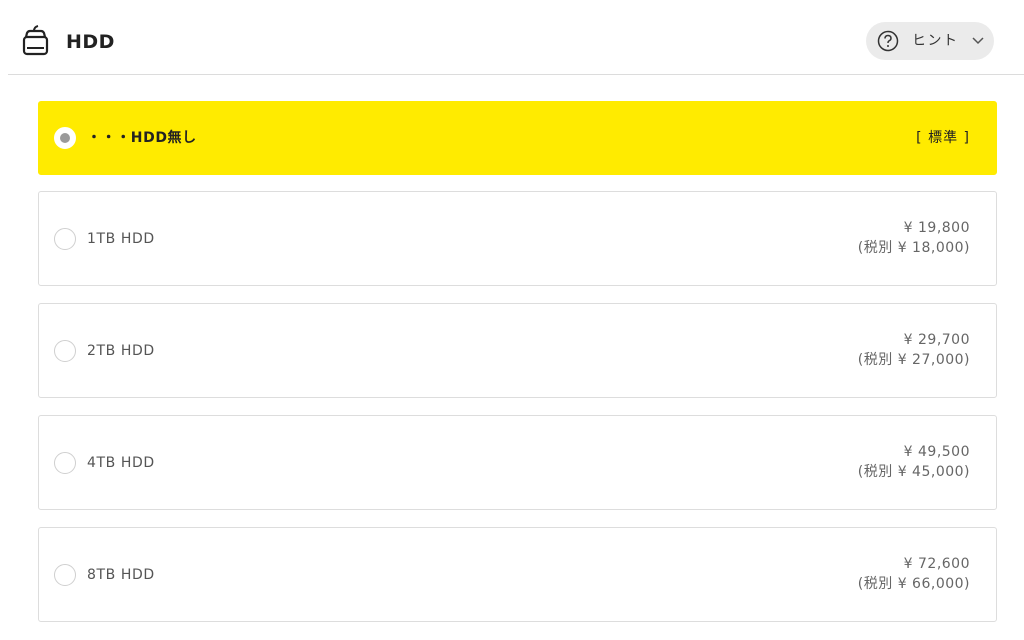 Image resolution: width=1024 pixels, height=640 pixels. I want to click on price-incl-tax: ¥ 72,600, so click(936, 564).